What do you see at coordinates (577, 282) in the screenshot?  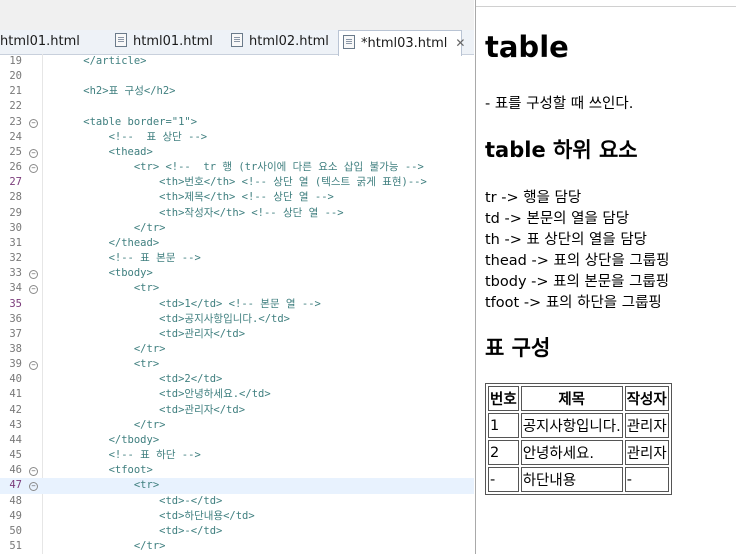 I see `list-item: tbody -> 표의 본문을 그룹핑` at bounding box center [577, 282].